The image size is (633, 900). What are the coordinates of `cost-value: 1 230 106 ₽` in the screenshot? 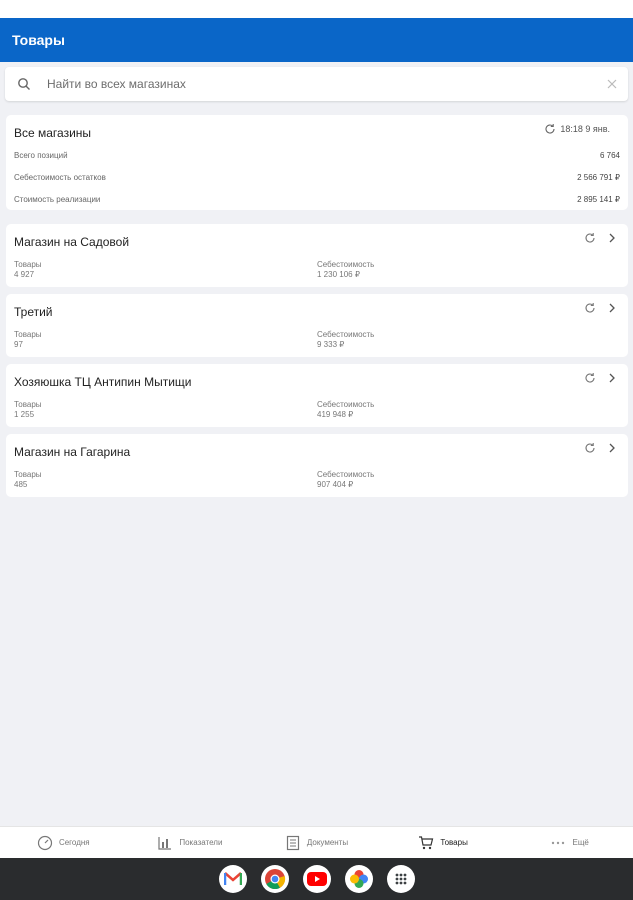 It's located at (338, 274).